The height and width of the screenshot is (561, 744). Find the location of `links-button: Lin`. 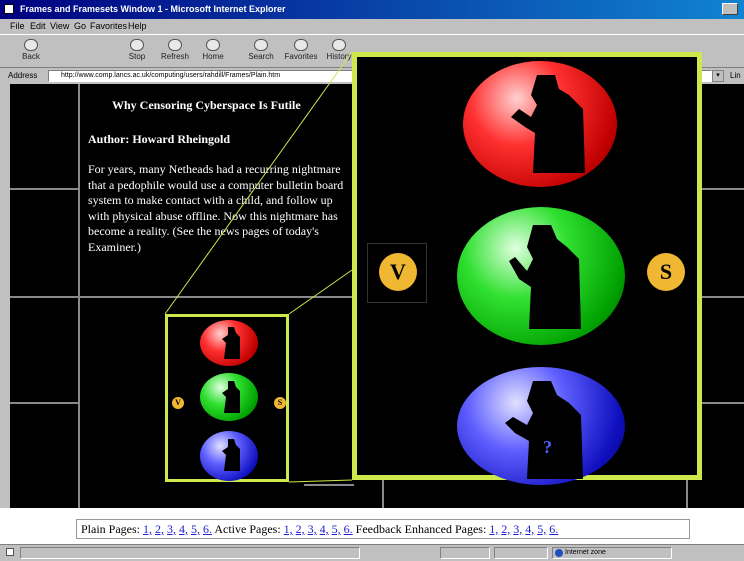

links-button: Lin is located at coordinates (735, 76).